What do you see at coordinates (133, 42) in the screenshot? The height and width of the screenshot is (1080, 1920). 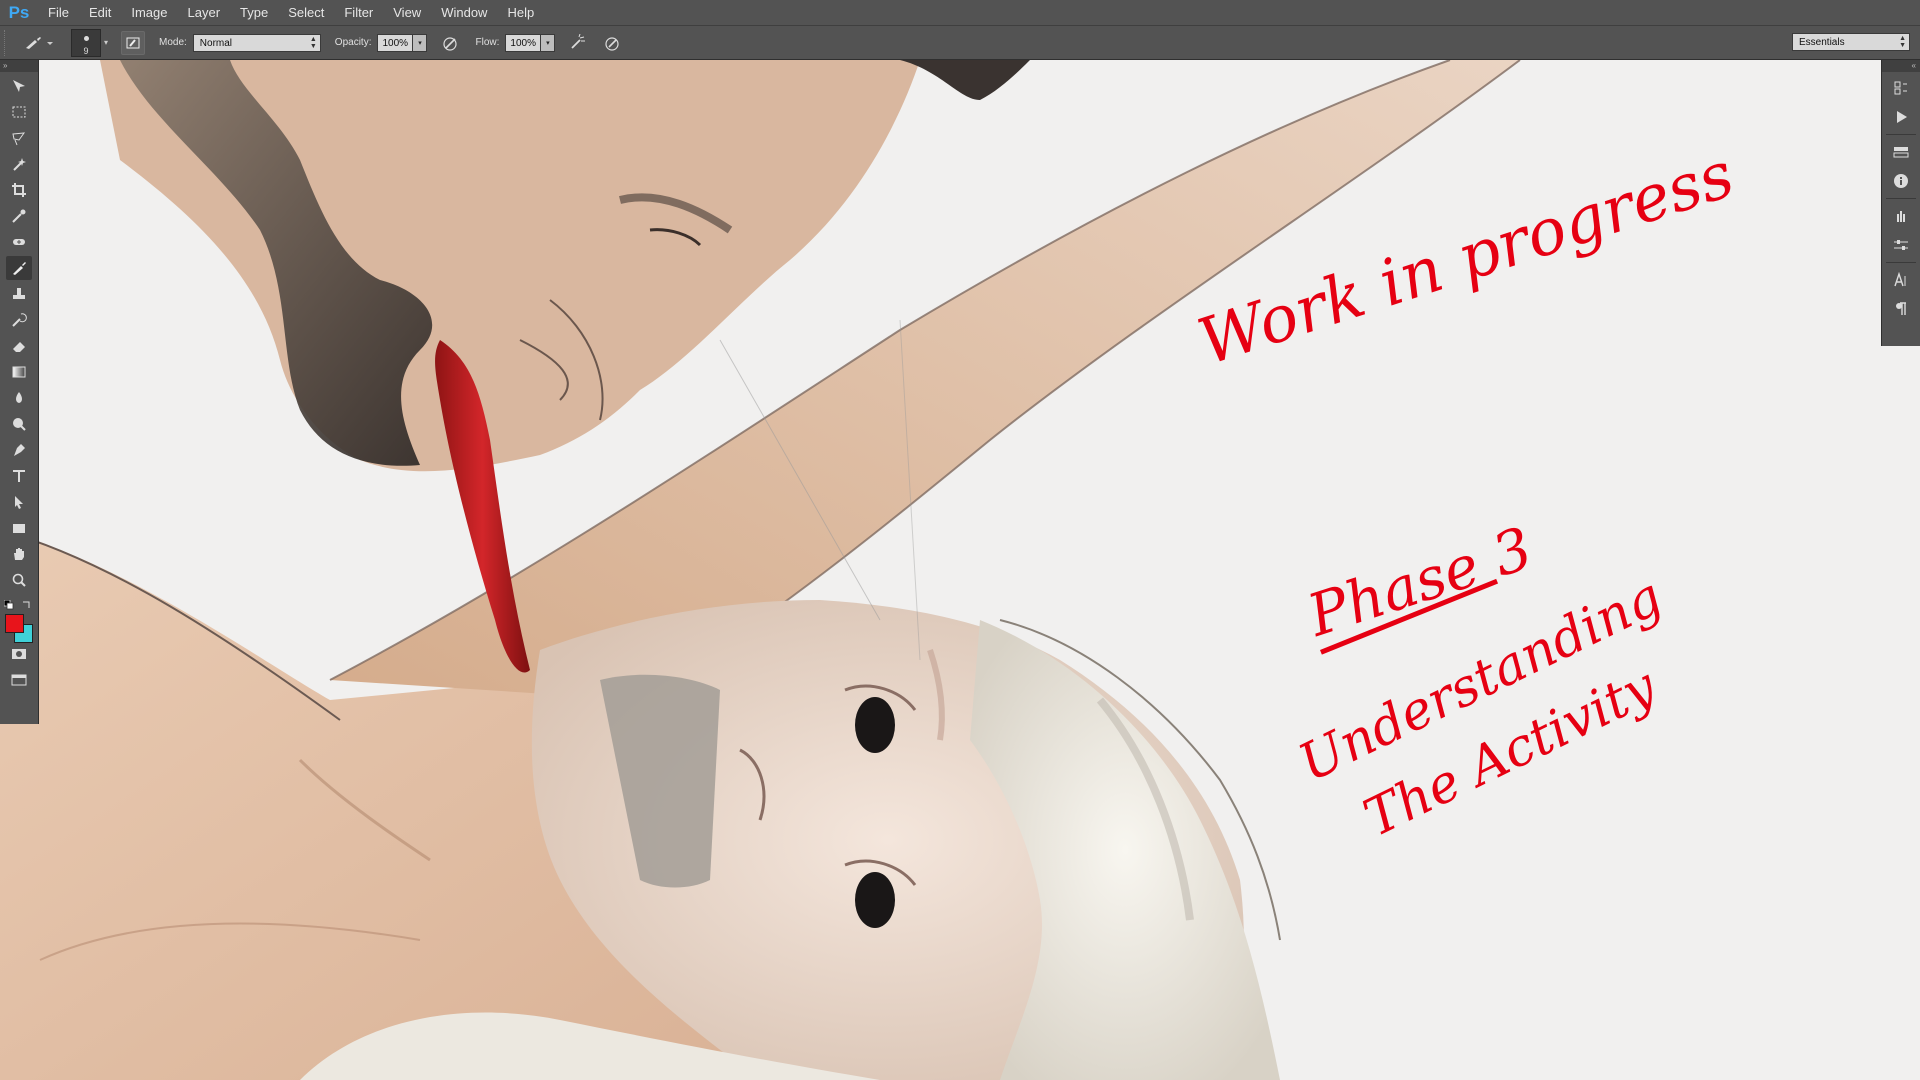 I see `brush-panel-toggle` at bounding box center [133, 42].